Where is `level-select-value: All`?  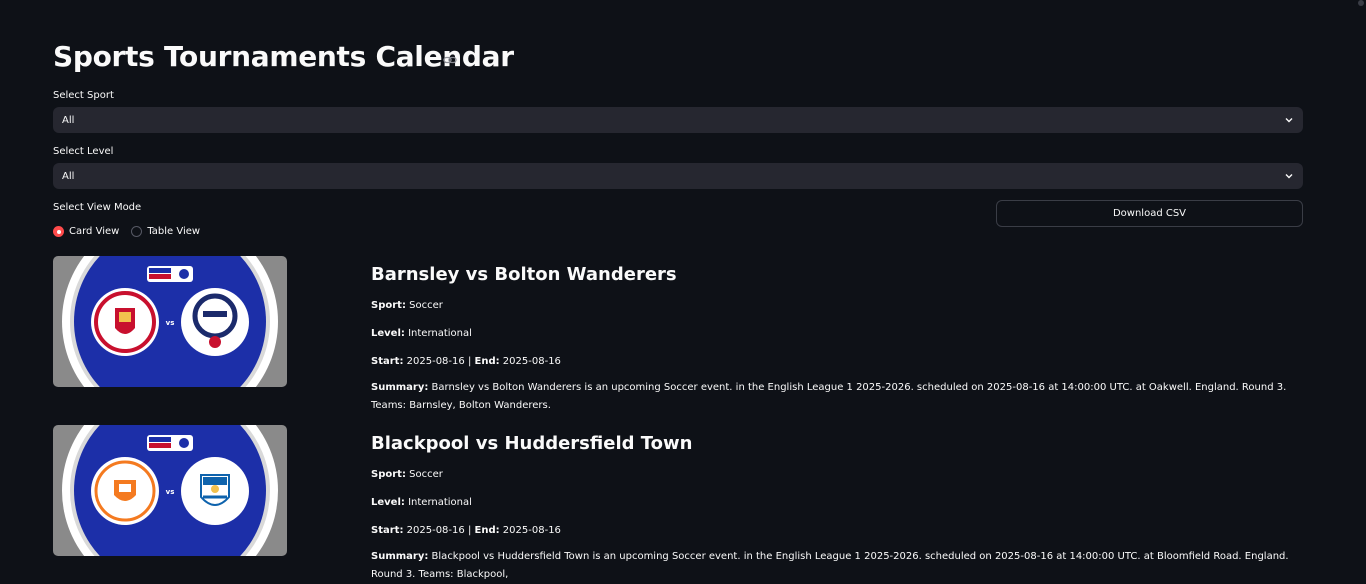 level-select-value: All is located at coordinates (68, 176).